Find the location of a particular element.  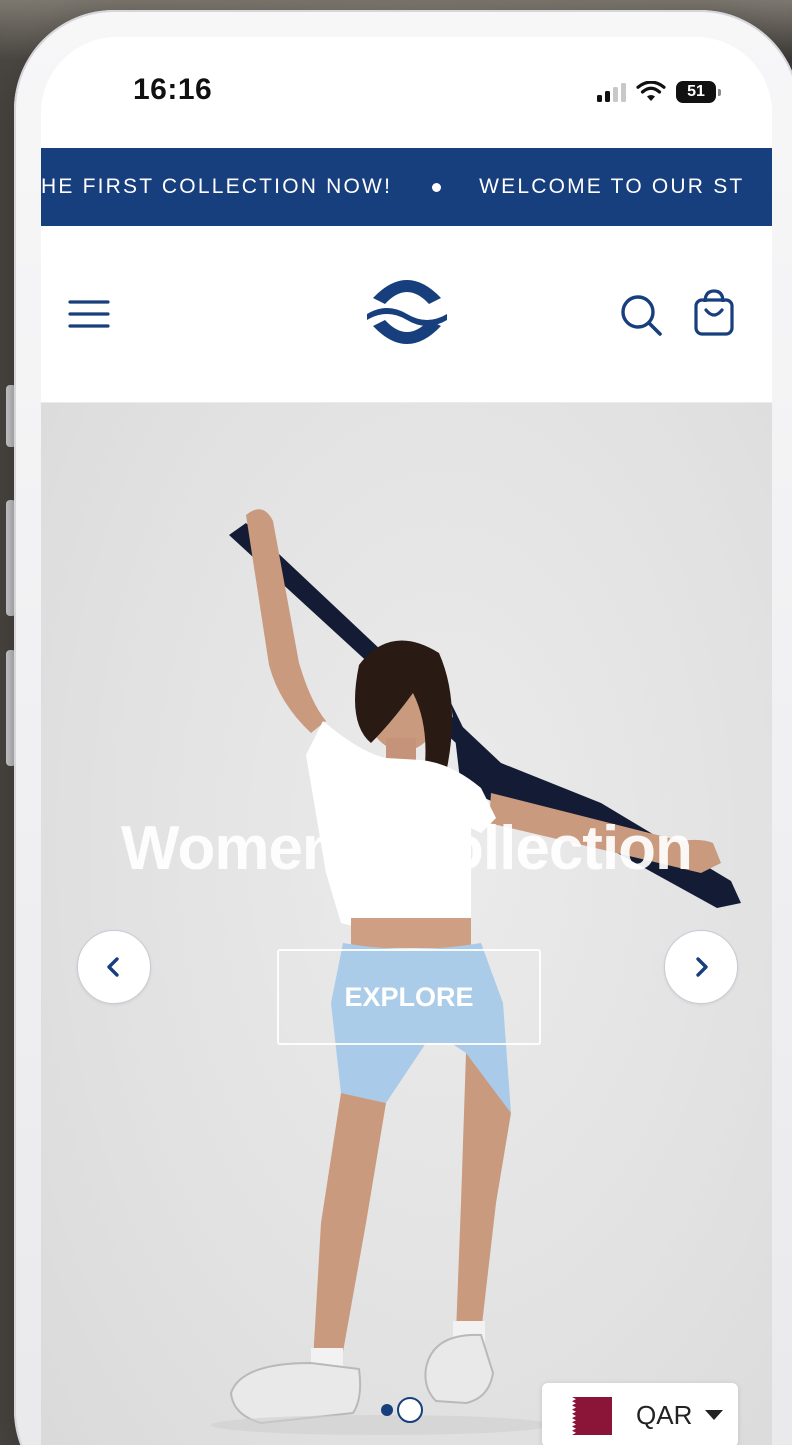

slider-pagination is located at coordinates (402, 1410).